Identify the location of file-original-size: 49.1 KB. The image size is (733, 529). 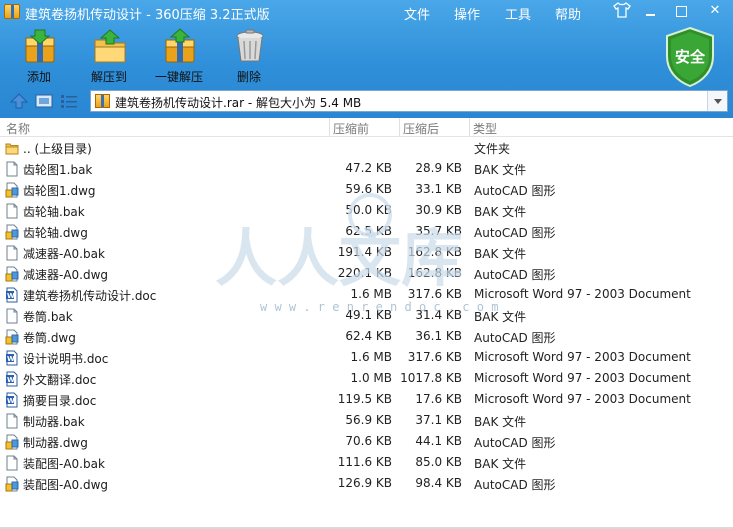
(368, 315).